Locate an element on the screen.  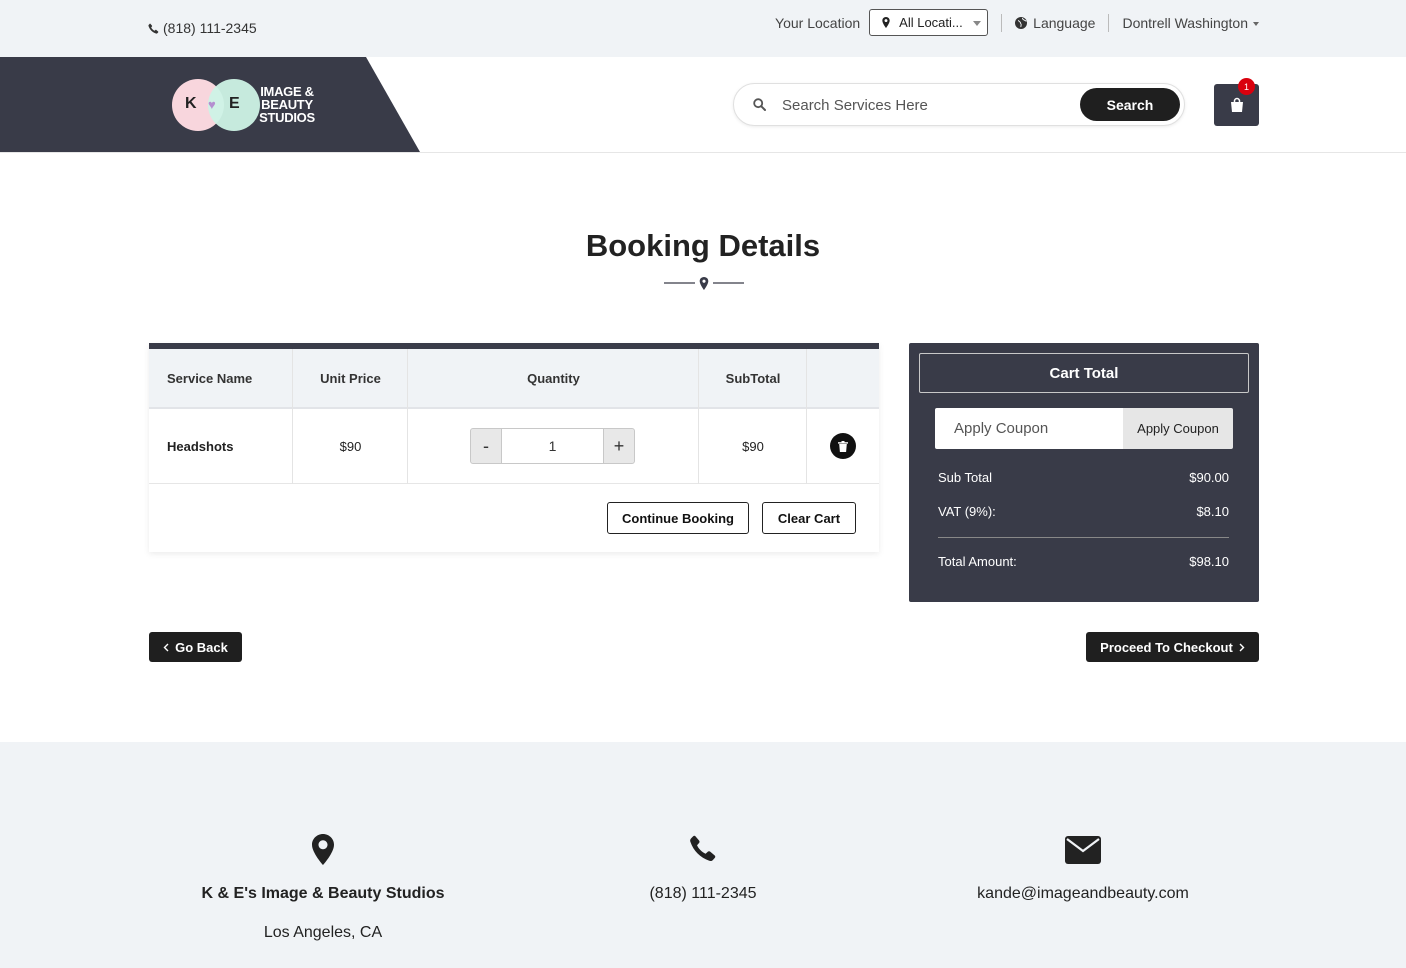
quantity-increase-button: + is located at coordinates (619, 446).